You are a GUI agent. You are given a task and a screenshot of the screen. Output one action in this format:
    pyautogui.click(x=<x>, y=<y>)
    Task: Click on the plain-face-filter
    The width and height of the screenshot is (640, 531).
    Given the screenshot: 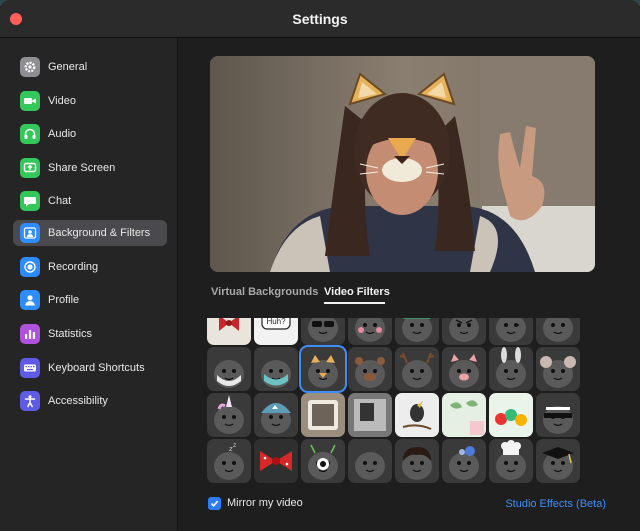 What is the action you would take?
    pyautogui.click(x=370, y=461)
    